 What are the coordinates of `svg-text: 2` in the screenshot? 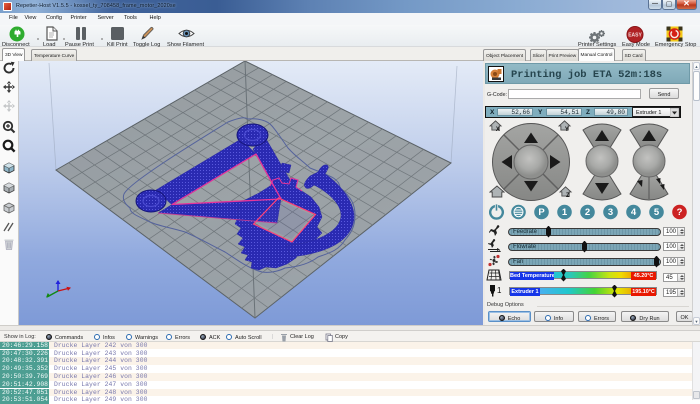 It's located at (587, 212).